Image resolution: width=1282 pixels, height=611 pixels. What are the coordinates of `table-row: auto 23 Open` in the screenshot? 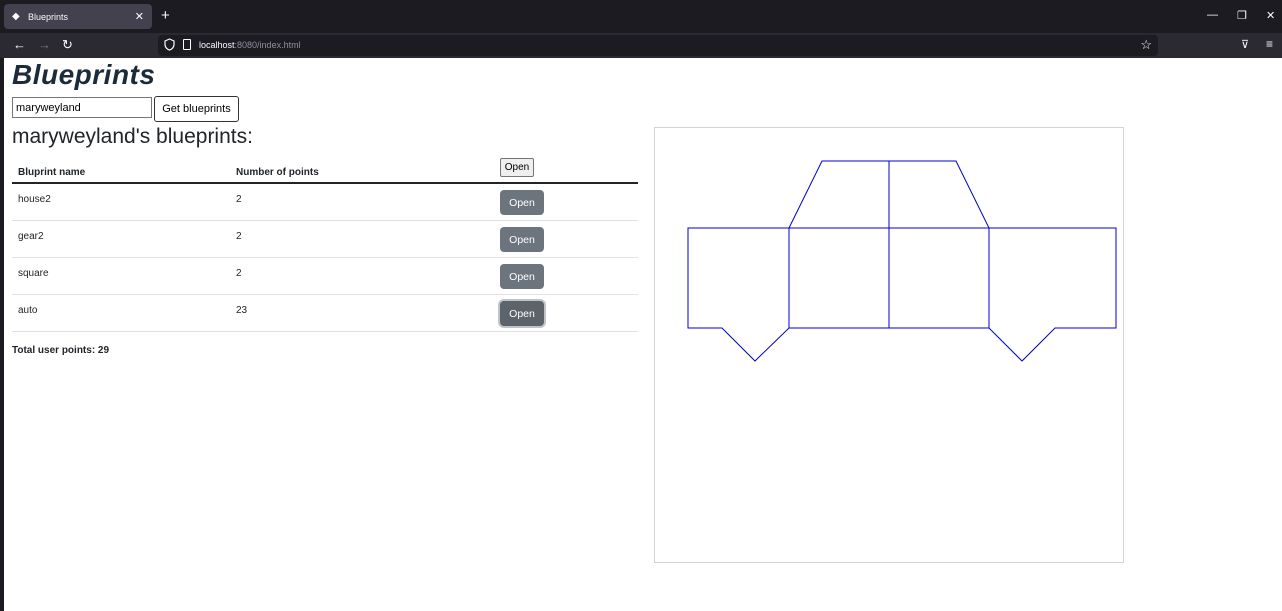 It's located at (325, 313).